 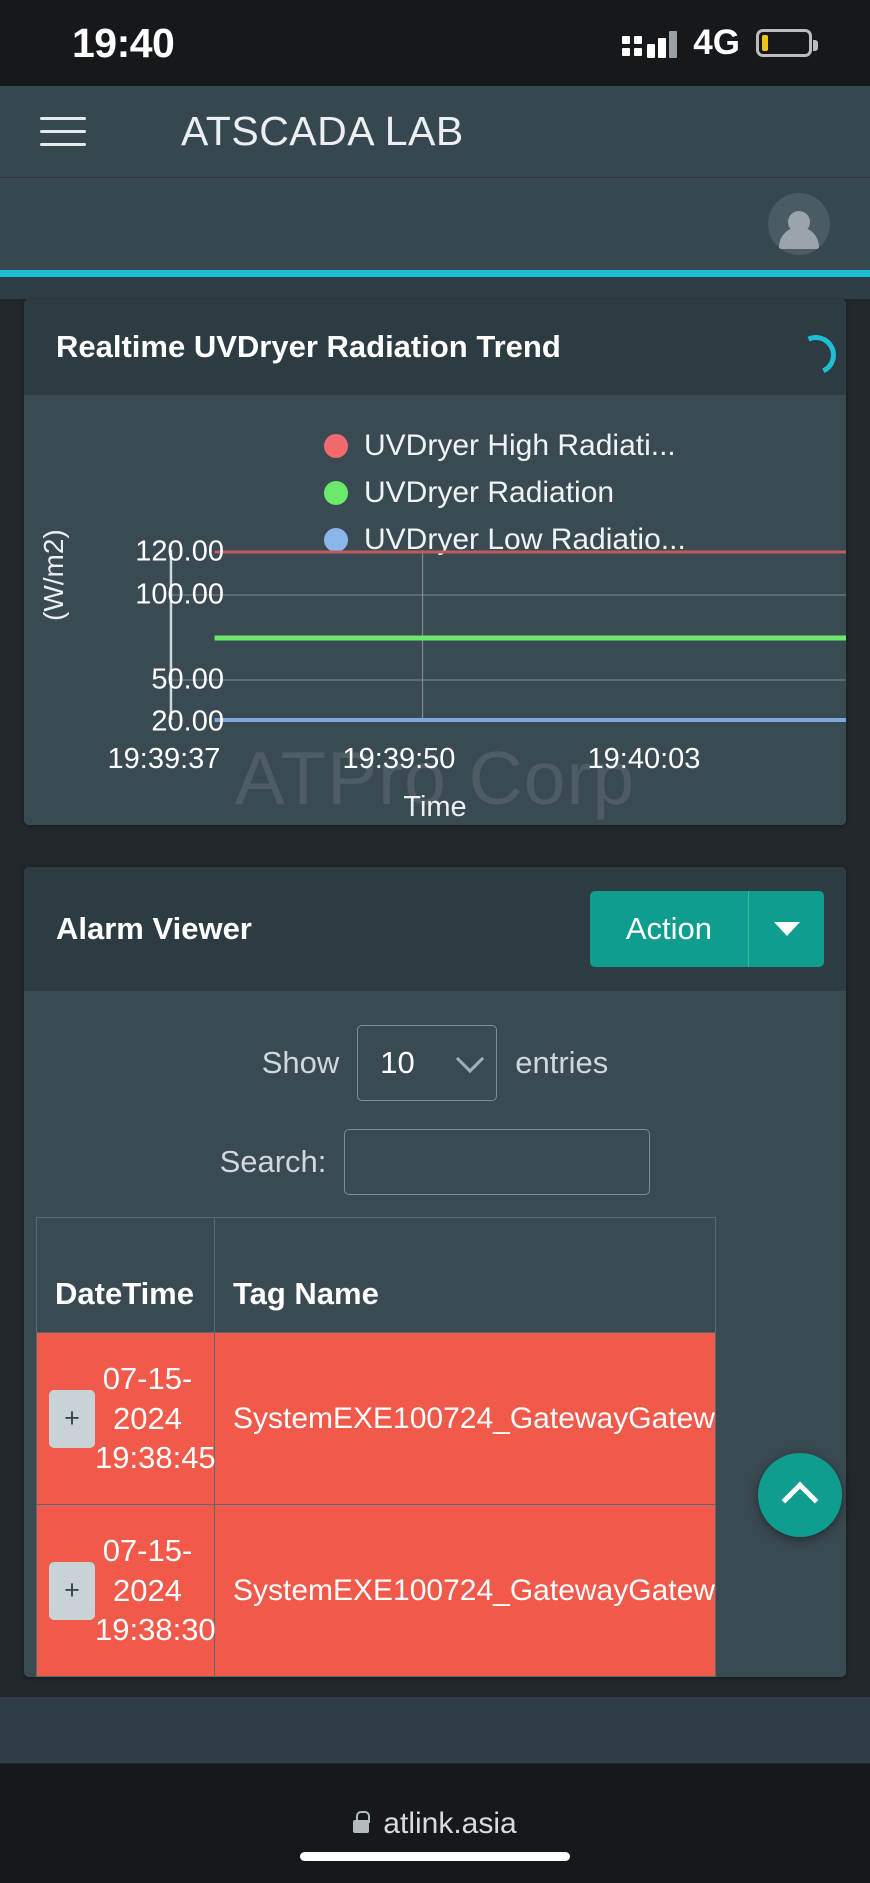 What do you see at coordinates (787, 43) in the screenshot?
I see `battery-low-icon` at bounding box center [787, 43].